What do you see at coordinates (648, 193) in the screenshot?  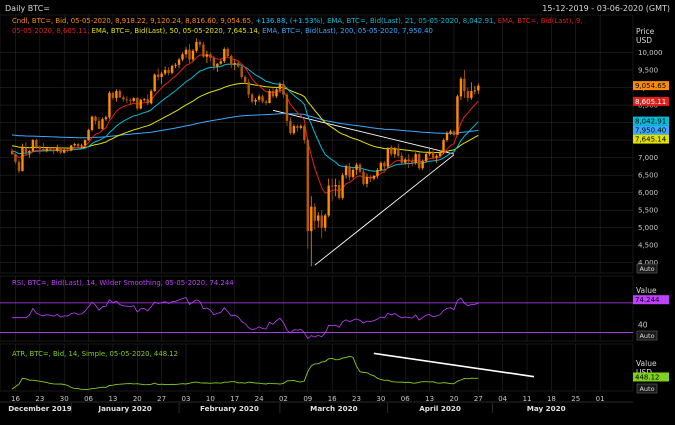 I see `price-tick-label: 6,000` at bounding box center [648, 193].